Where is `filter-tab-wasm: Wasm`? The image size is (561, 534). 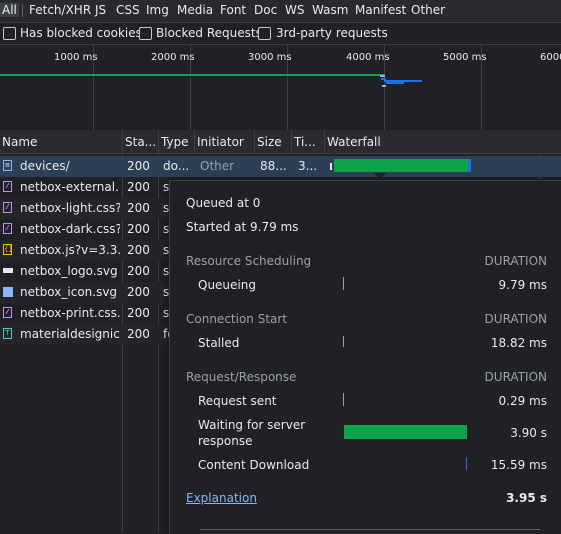
filter-tab-wasm: Wasm is located at coordinates (330, 10).